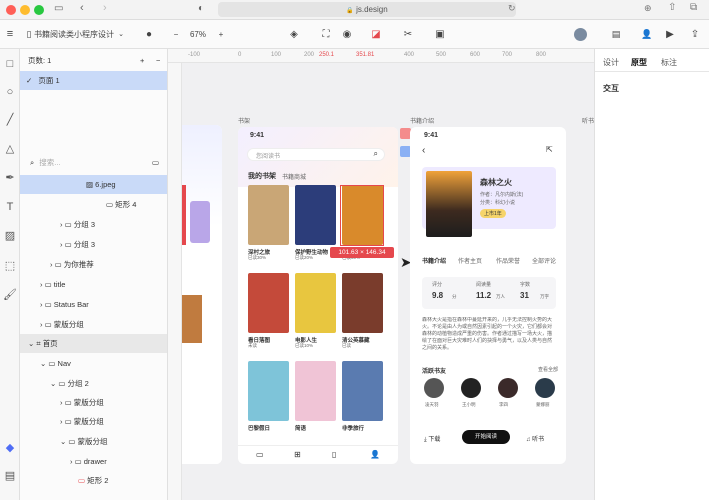  Describe the element at coordinates (580, 34) in the screenshot. I see `avatar` at that location.